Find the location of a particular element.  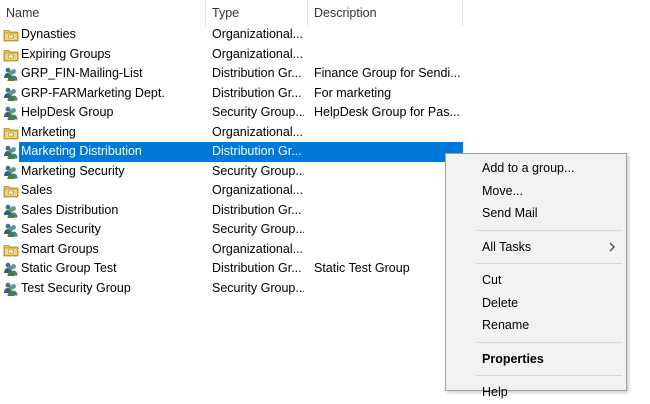

row-name: Static Group Test is located at coordinates (69, 268).